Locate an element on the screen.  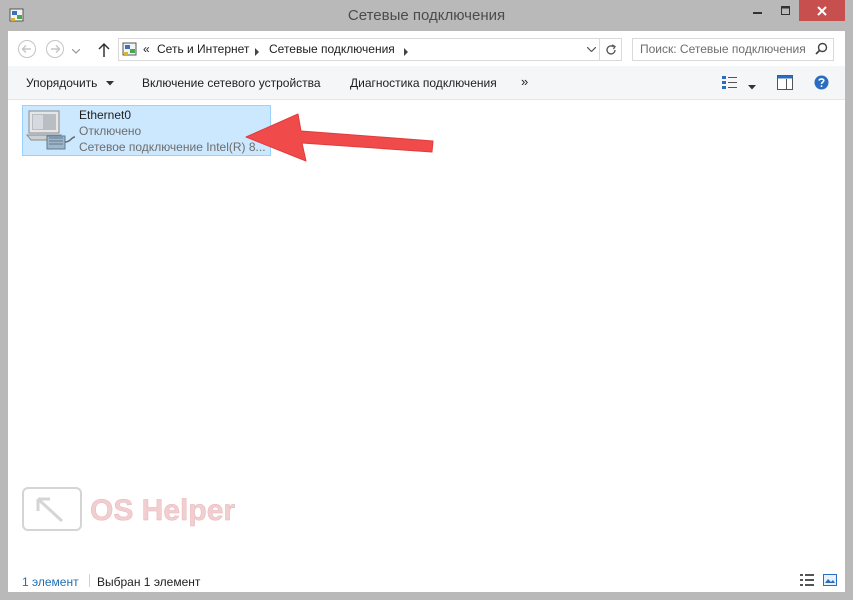
status-bar: 1 элемент Выбран 1 элемент is located at coordinates (426, 580).